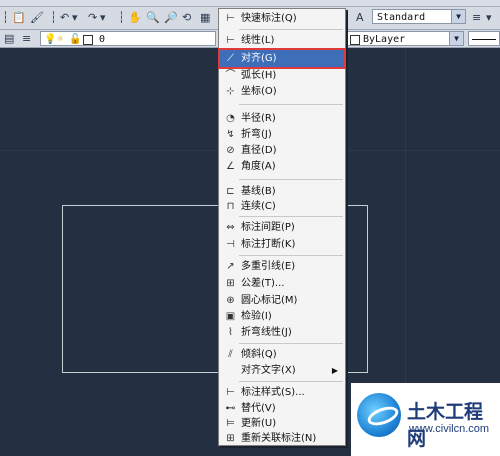 This screenshot has width=500, height=456. I want to click on redo-dropdown-icon: ▾, so click(103, 17).